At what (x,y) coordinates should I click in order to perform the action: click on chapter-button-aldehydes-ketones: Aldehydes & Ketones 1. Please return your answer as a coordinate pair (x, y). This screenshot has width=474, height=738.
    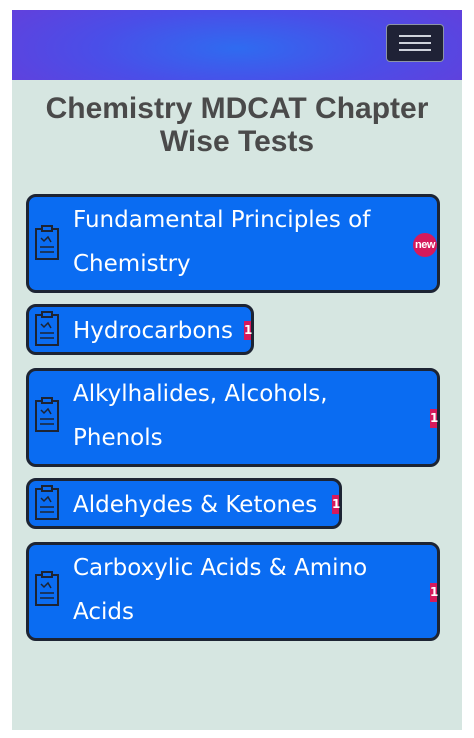
    Looking at the image, I should click on (184, 503).